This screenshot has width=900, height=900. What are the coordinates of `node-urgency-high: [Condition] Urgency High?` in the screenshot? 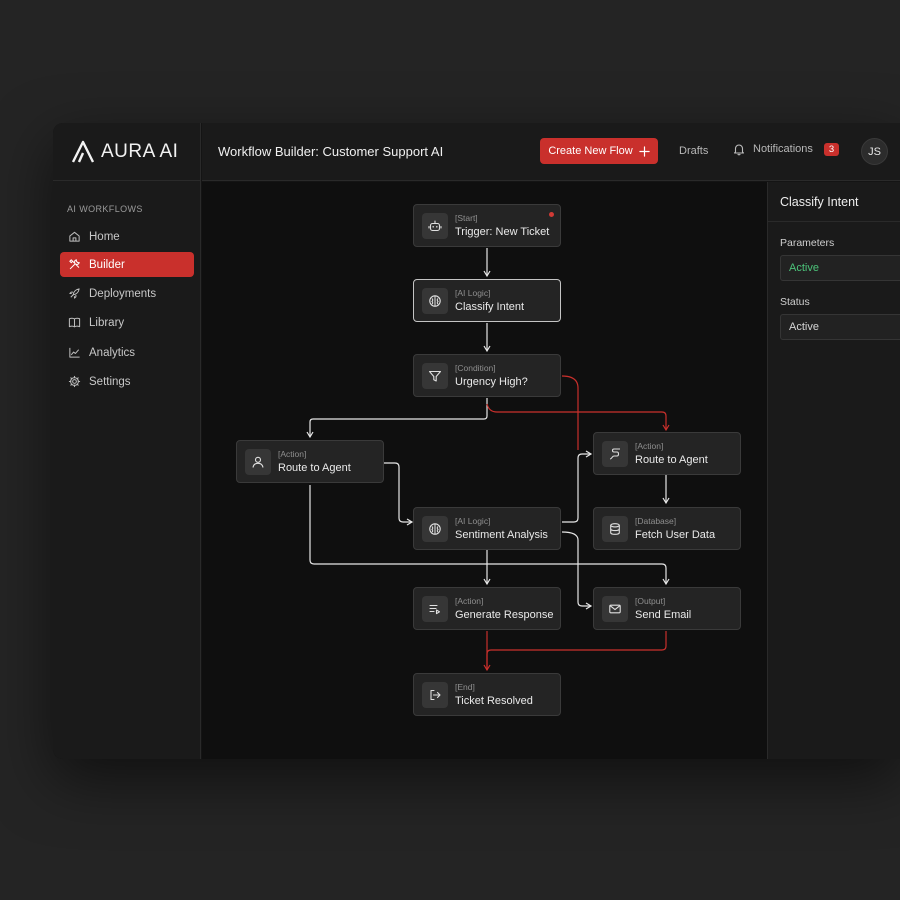 It's located at (487, 375).